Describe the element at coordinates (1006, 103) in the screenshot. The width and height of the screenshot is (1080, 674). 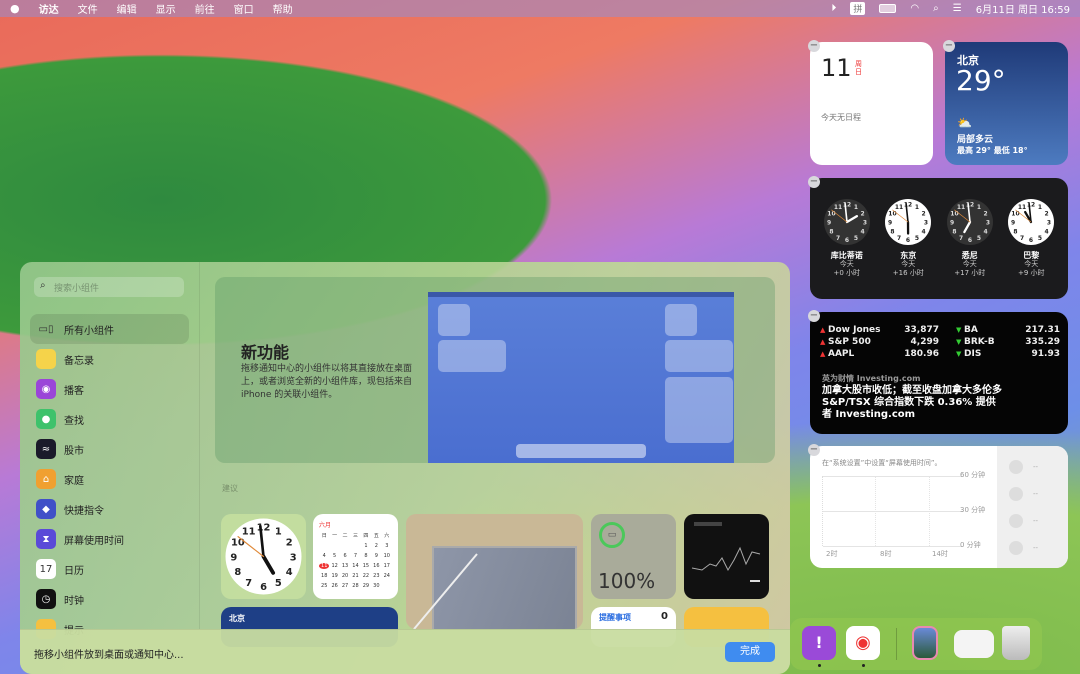
I see `weather-widget: 北京 29° ⛅ 局部多云 最高 29° 最低 18°` at that location.